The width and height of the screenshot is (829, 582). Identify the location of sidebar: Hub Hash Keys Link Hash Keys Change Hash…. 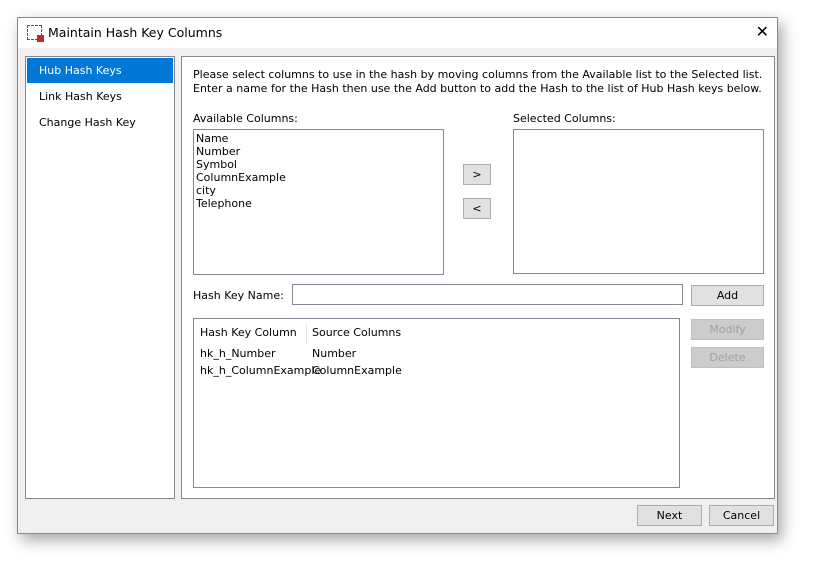
(100, 277).